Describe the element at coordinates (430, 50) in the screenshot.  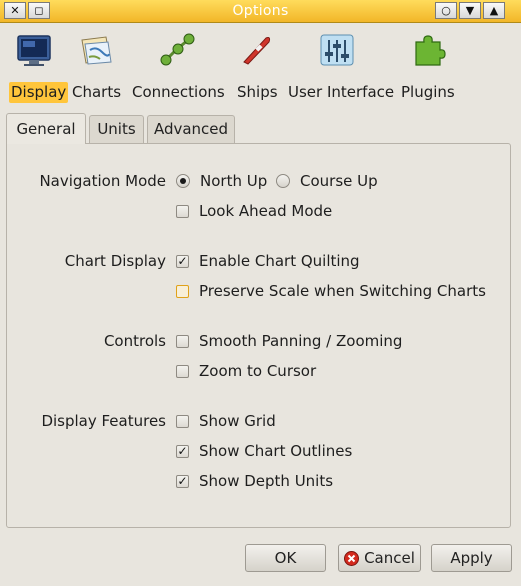
I see `puzzle-icon` at that location.